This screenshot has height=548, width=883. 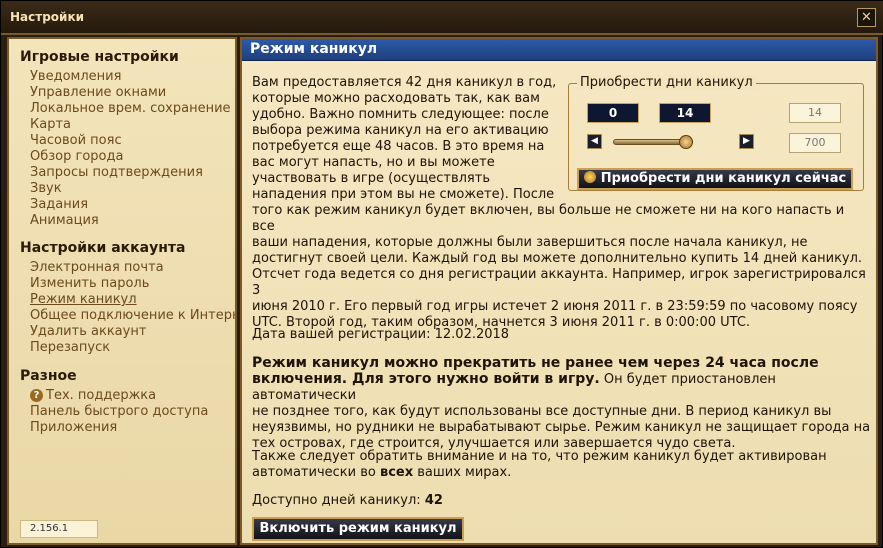 I want to click on sidebar-item-vacation-mode: Режим каникул, so click(x=132, y=299).